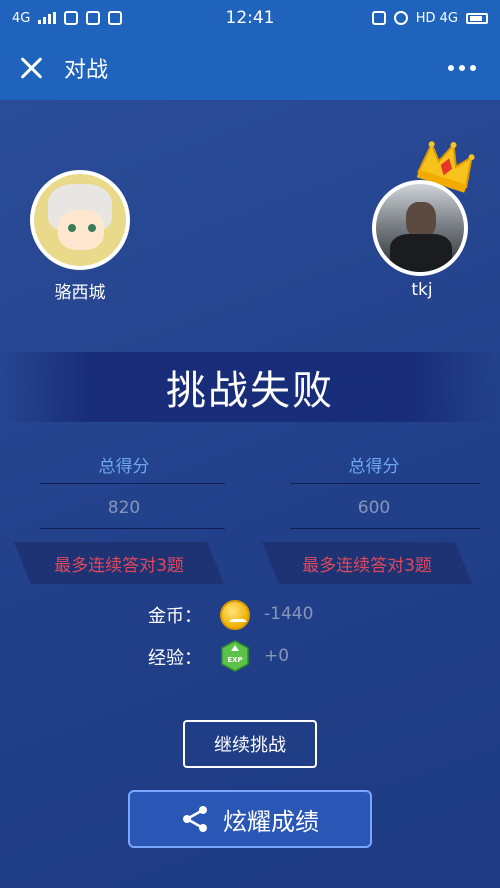 This screenshot has width=500, height=888. What do you see at coordinates (250, 744) in the screenshot?
I see `continue-challenge-button: 继续挑战` at bounding box center [250, 744].